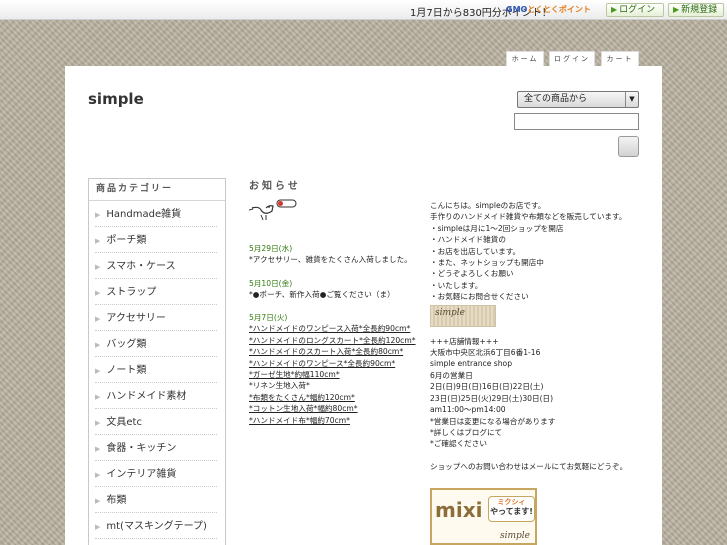 This screenshot has height=545, width=727. What do you see at coordinates (559, 9) in the screenshot?
I see `gmo-points-label: とくとくポイント` at bounding box center [559, 9].